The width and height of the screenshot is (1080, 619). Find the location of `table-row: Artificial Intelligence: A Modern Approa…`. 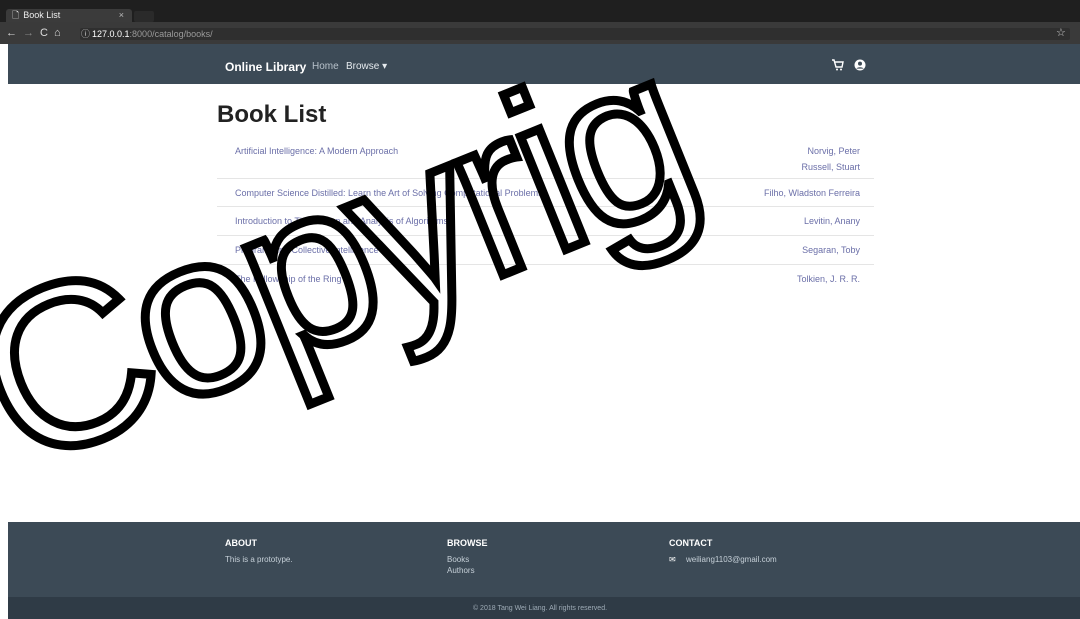

table-row: Artificial Intelligence: A Modern Approa… is located at coordinates (545, 158).